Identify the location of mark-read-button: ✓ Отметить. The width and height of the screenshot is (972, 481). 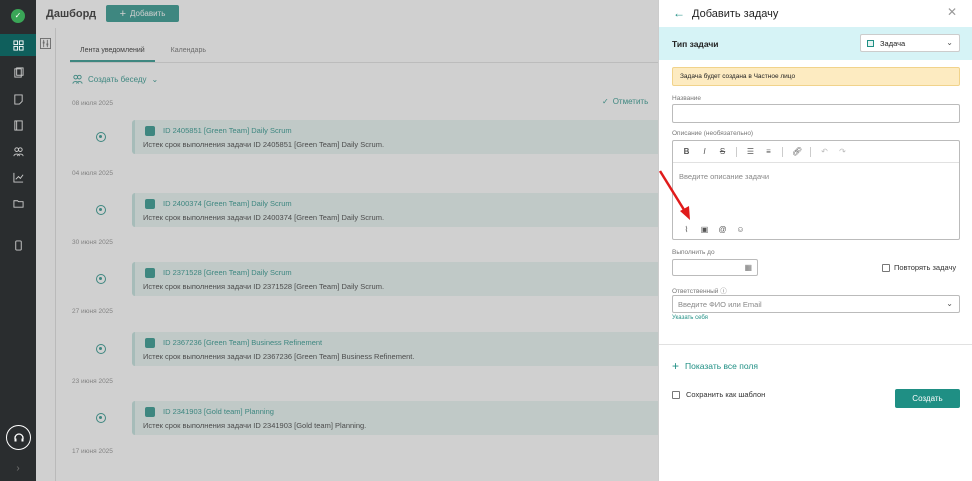
(625, 101).